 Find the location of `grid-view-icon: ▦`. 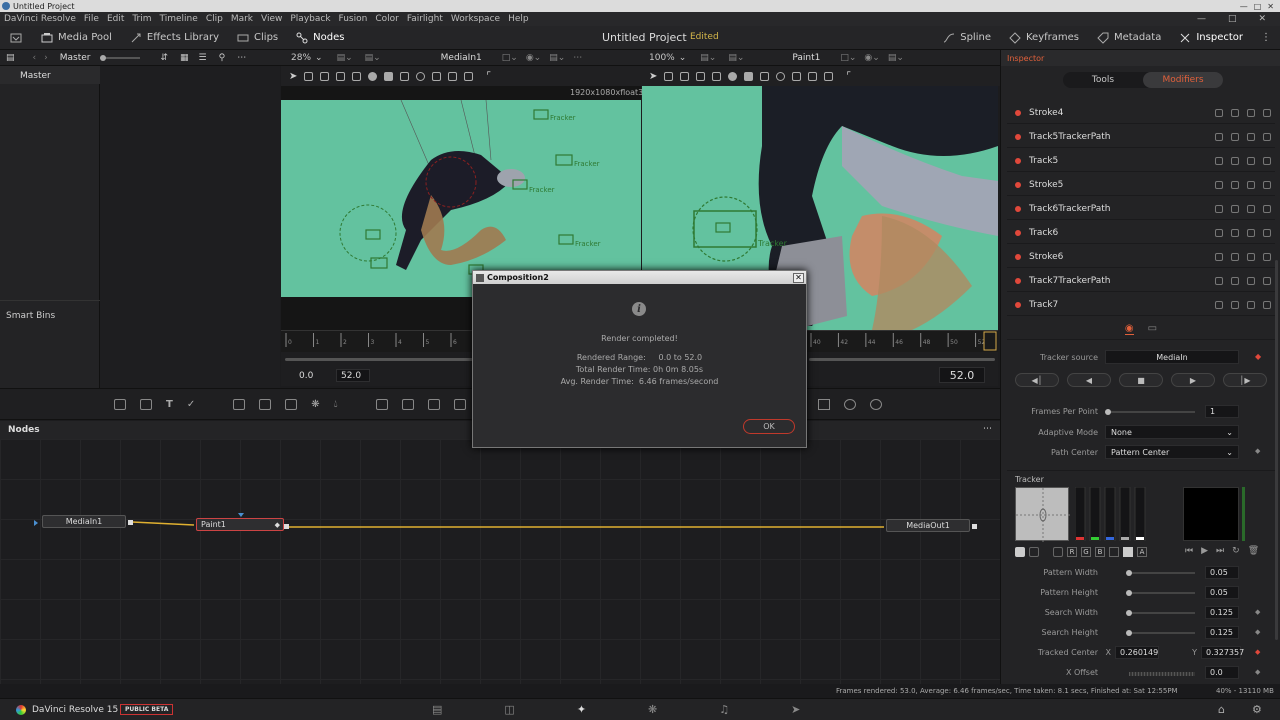

grid-view-icon: ▦ is located at coordinates (184, 58).